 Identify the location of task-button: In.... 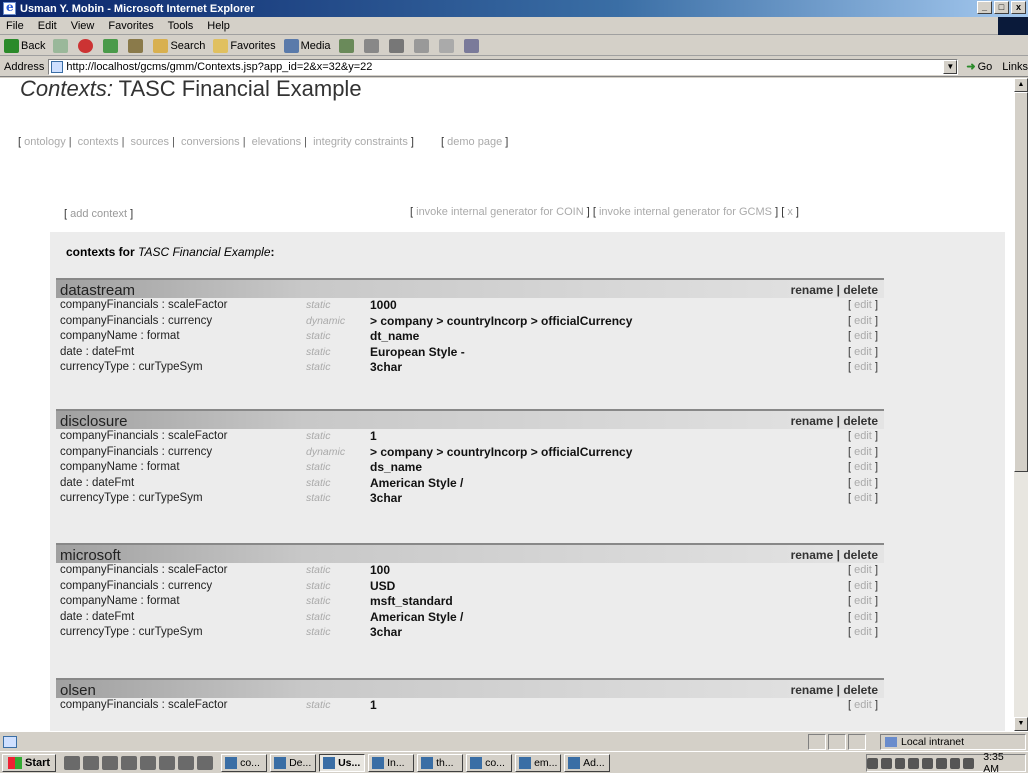
(391, 762).